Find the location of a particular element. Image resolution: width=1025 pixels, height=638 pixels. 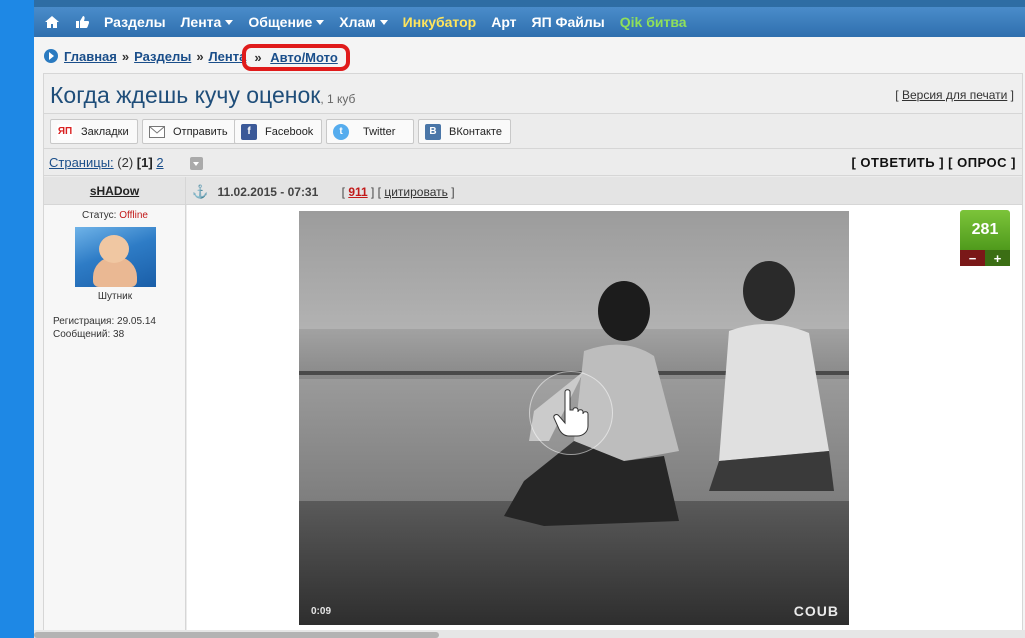

author-stats: Регистрация: 29.05.14 Сообщений: 38 is located at coordinates (104, 328).